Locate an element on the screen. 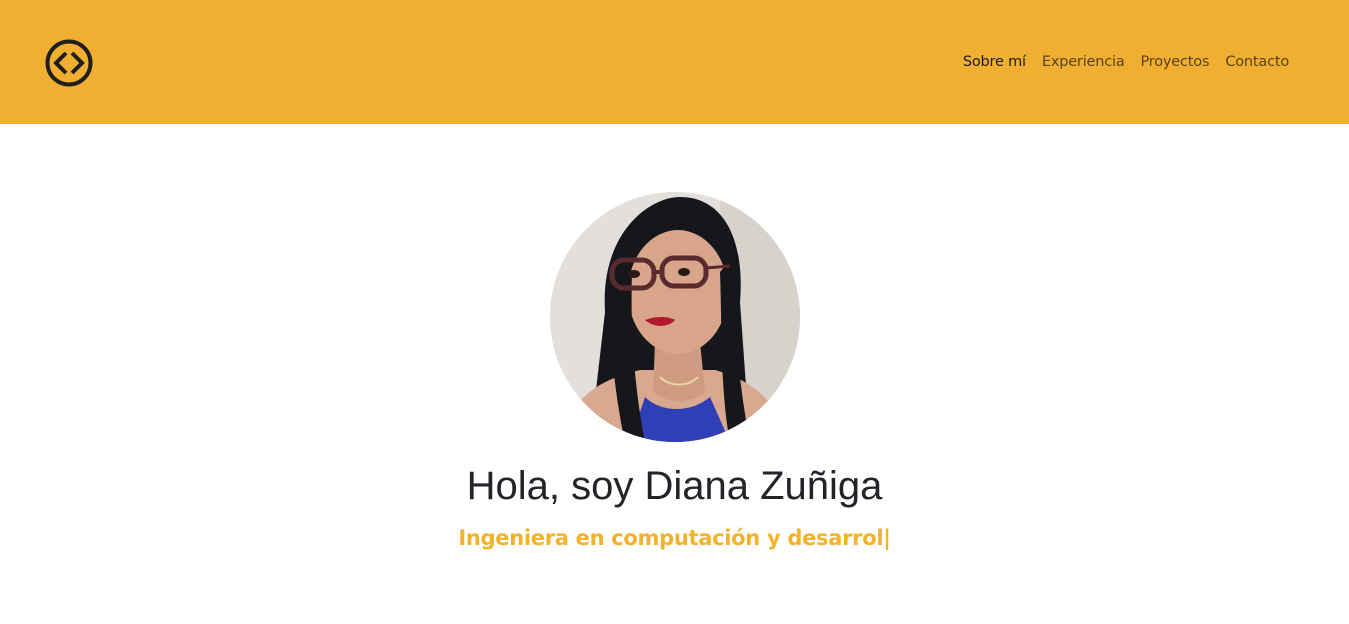  nav-menu: Sobre mí Experiencia Proyectos Contacto is located at coordinates (1126, 62).